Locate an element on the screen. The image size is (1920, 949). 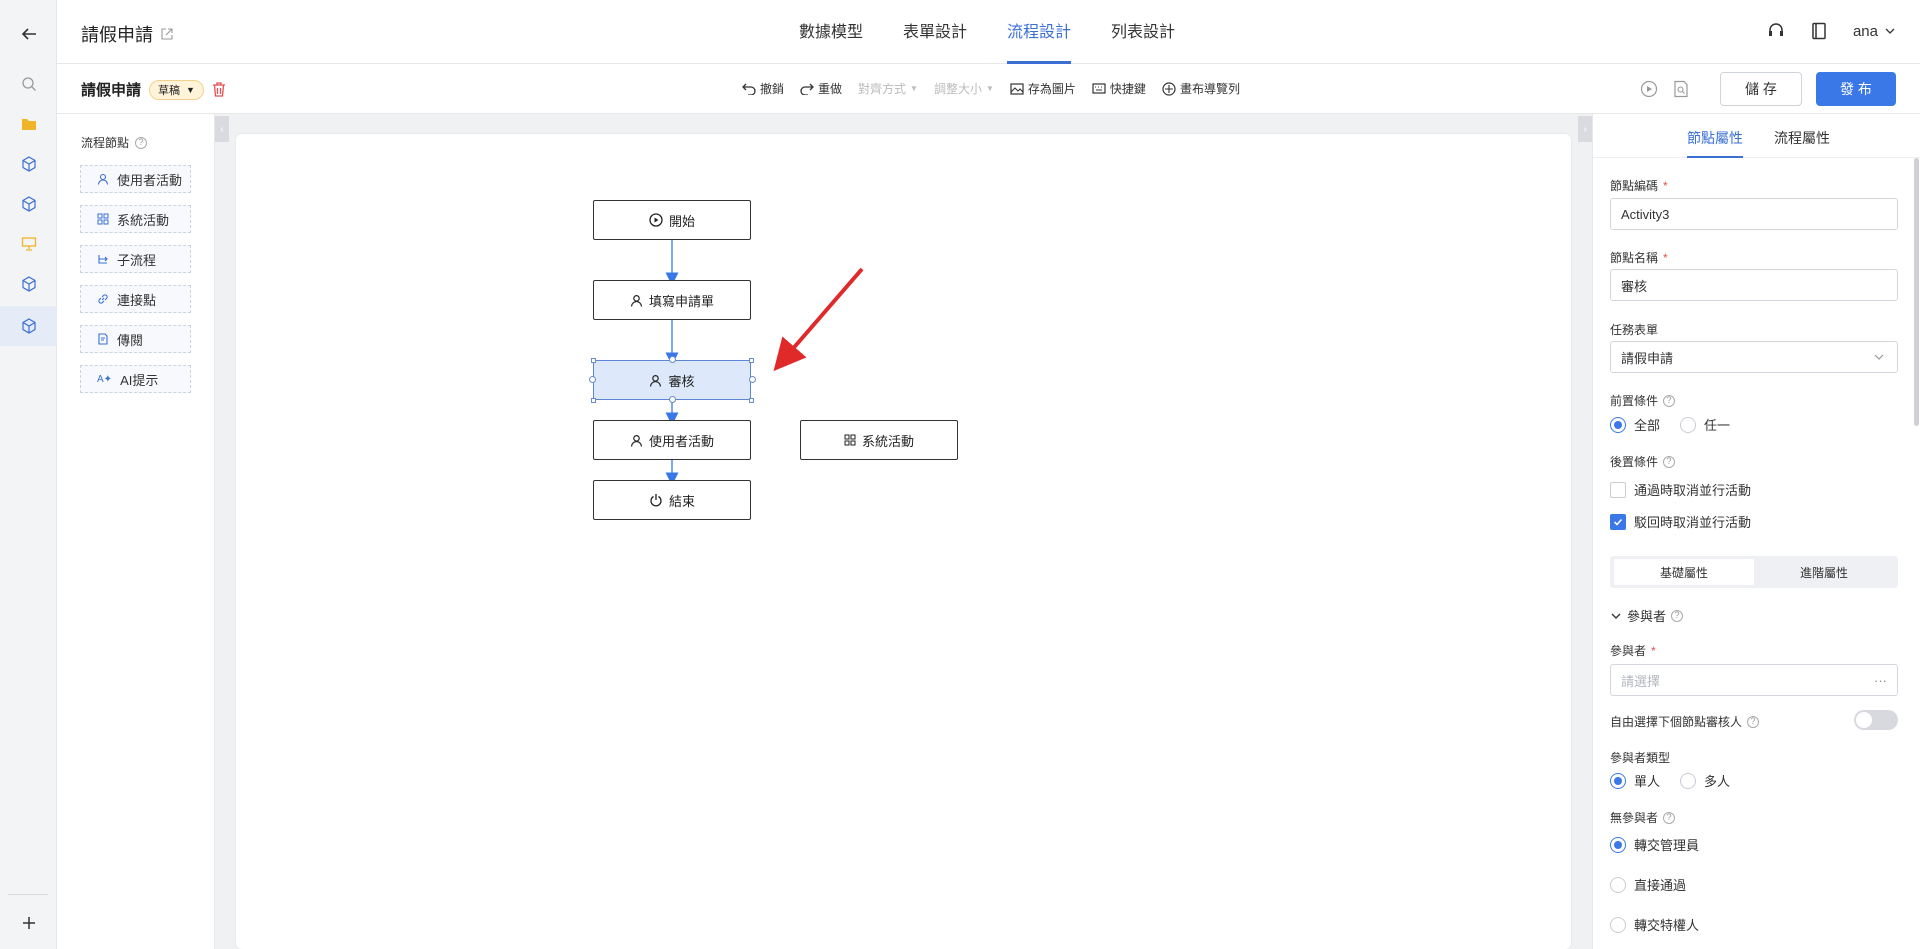
tab-flow-properties: 流程屬性 is located at coordinates (1802, 138).